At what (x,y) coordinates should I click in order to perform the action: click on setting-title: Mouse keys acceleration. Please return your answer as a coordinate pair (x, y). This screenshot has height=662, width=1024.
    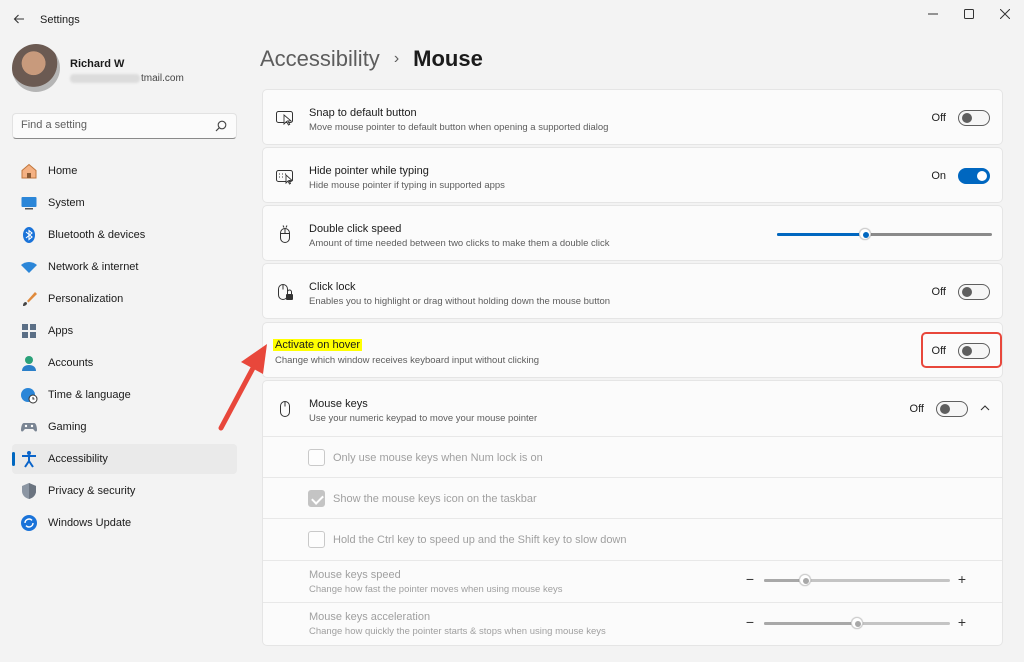
    Looking at the image, I should click on (370, 617).